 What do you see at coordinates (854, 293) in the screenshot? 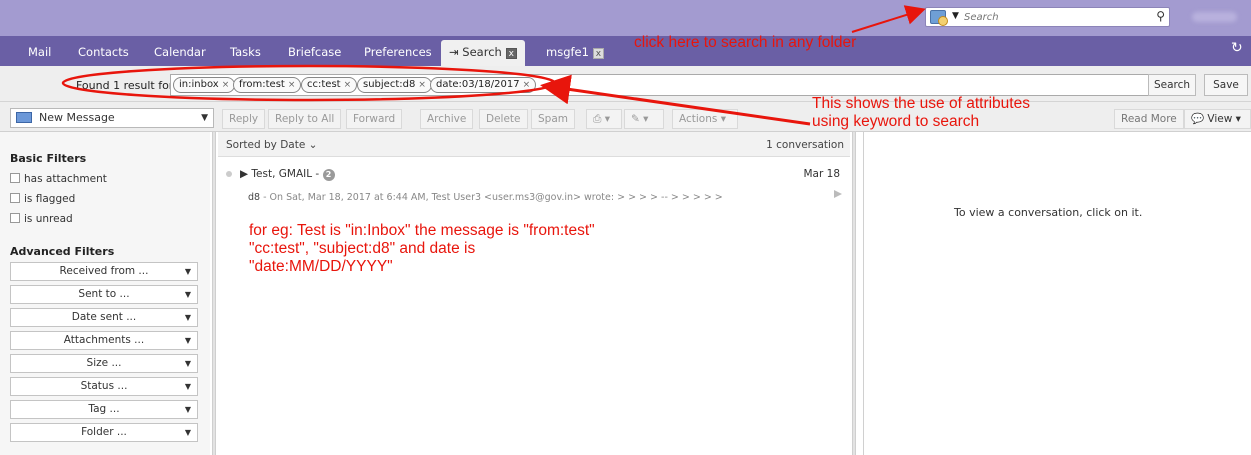
I see `list-resize-handle` at bounding box center [854, 293].